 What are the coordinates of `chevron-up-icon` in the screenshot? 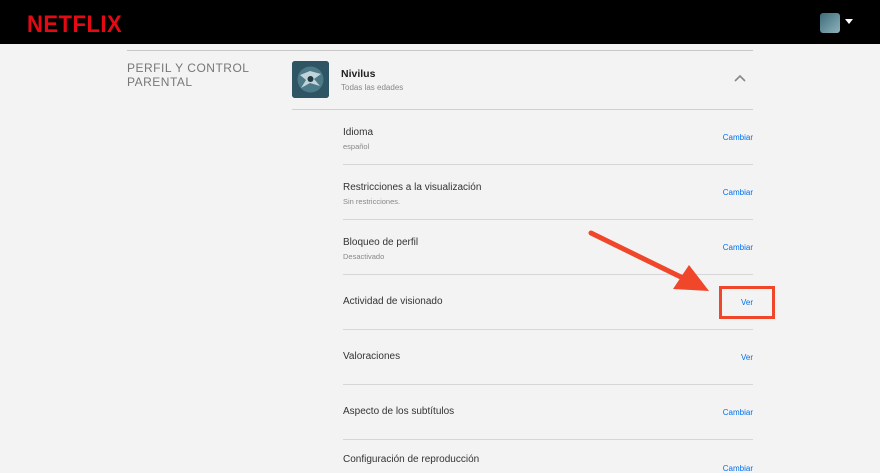 It's located at (740, 78).